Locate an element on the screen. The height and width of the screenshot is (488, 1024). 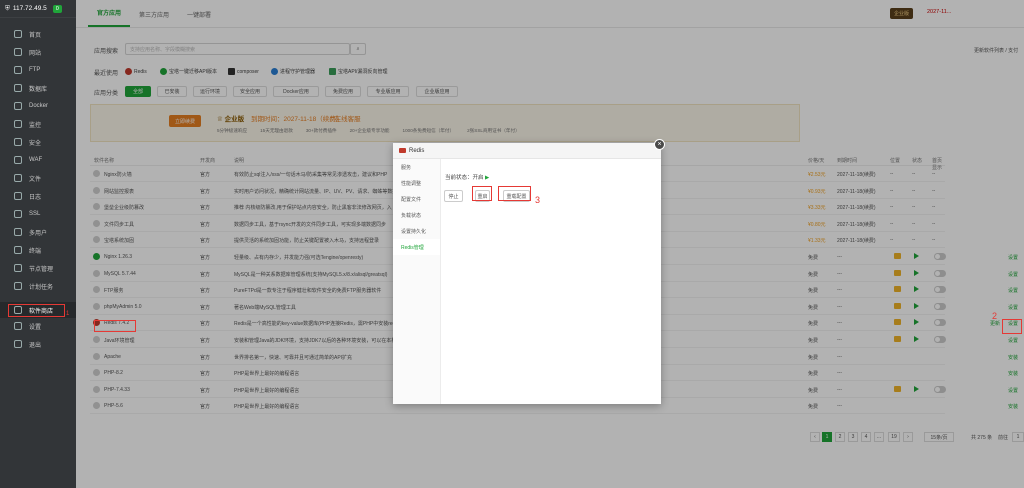
annotation-box-store is located at coordinates (36, 310).